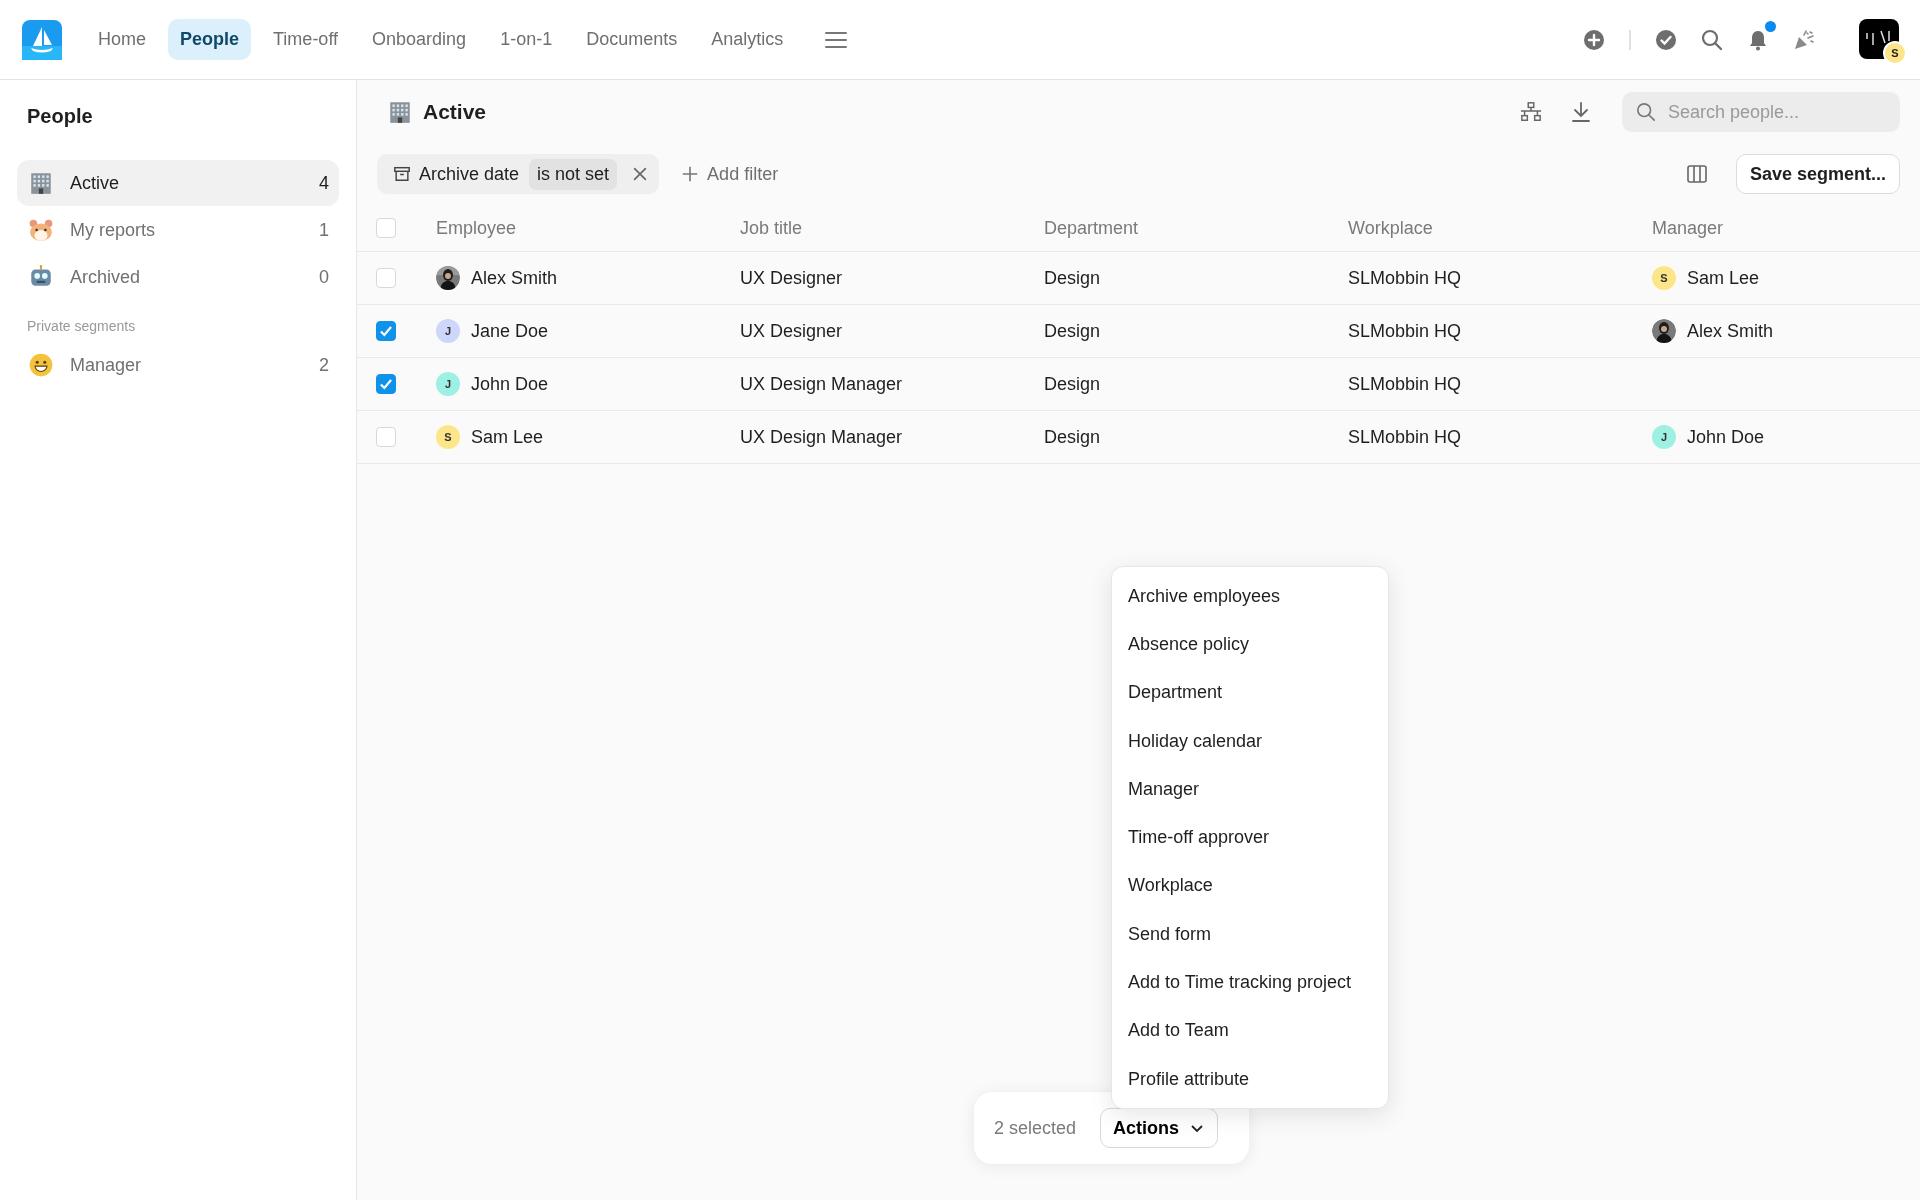 The image size is (1920, 1200). Describe the element at coordinates (210, 39) in the screenshot. I see `nav-tab: People` at that location.